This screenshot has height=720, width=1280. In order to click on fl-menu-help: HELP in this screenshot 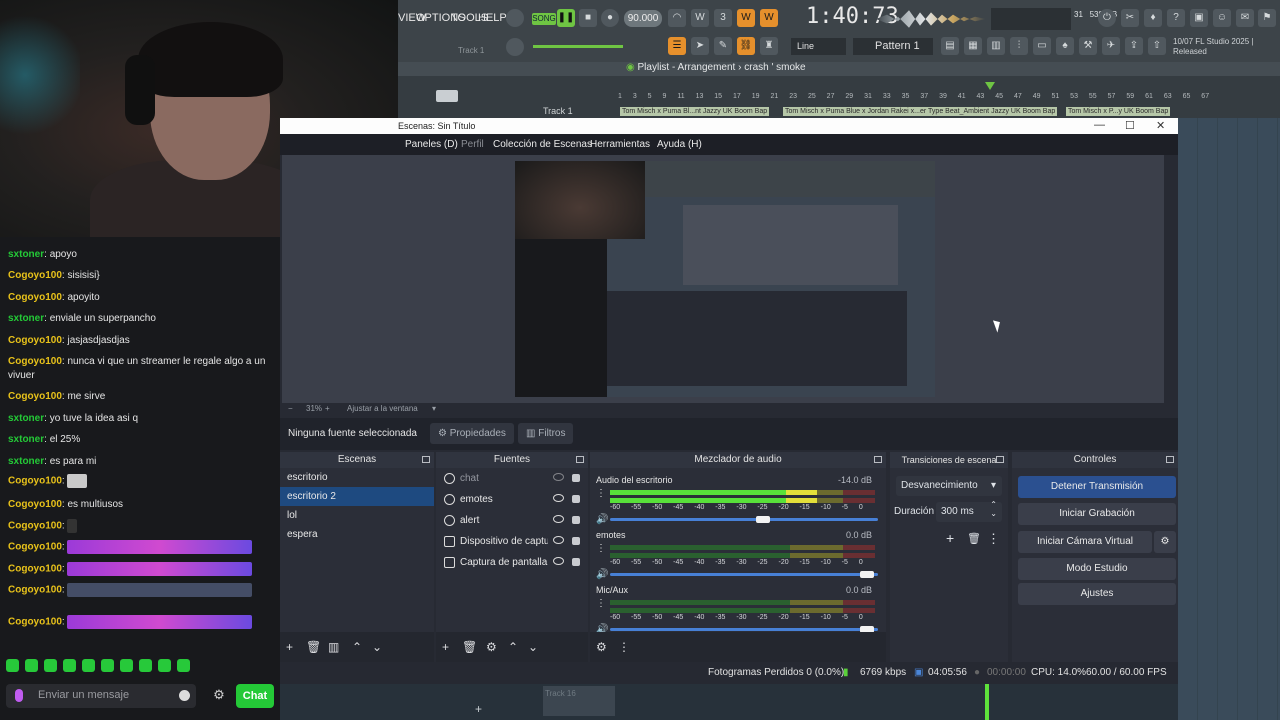, I will do `click(492, 18)`.